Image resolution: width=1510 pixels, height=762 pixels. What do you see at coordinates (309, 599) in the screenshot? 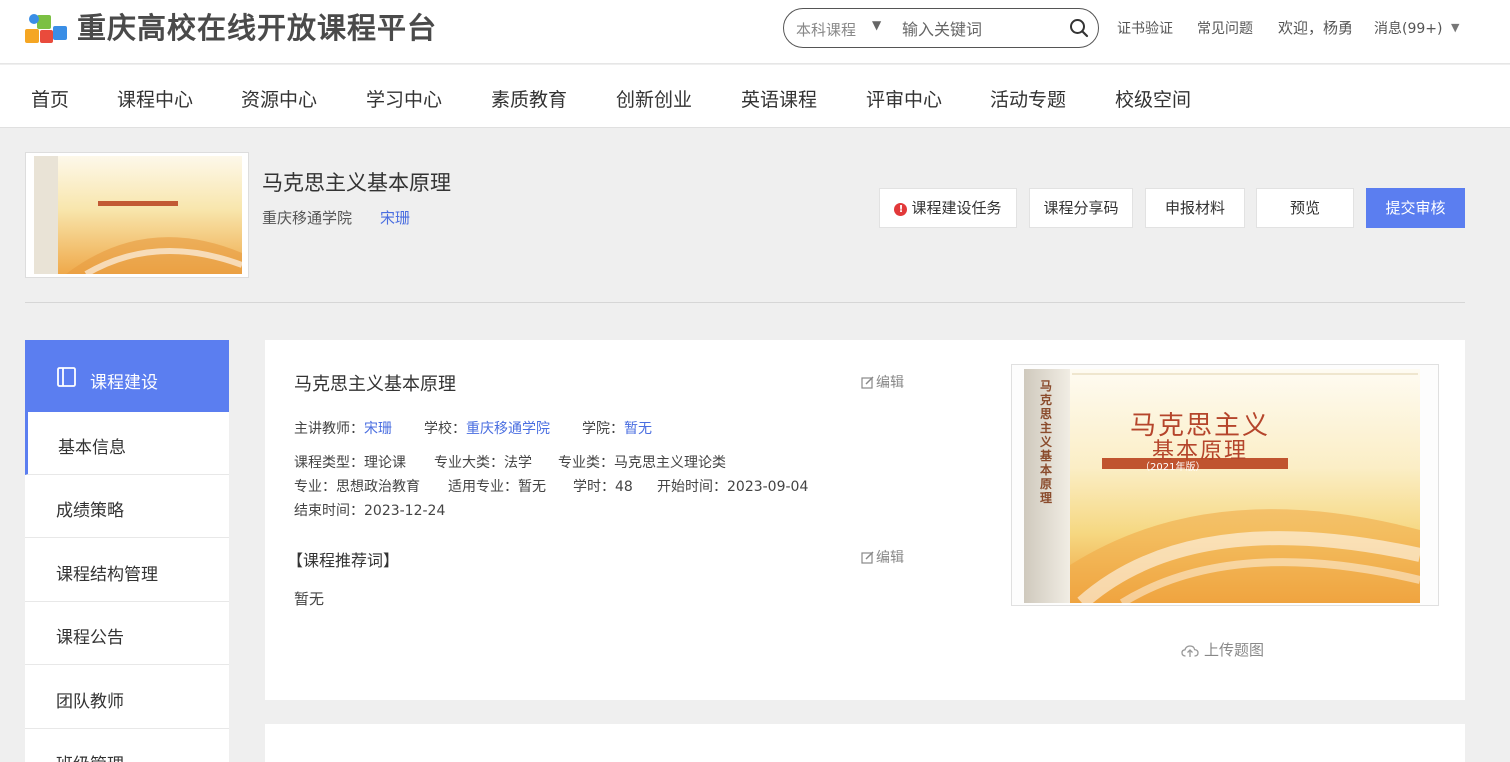
I see `recommend-text: 暂无` at bounding box center [309, 599].